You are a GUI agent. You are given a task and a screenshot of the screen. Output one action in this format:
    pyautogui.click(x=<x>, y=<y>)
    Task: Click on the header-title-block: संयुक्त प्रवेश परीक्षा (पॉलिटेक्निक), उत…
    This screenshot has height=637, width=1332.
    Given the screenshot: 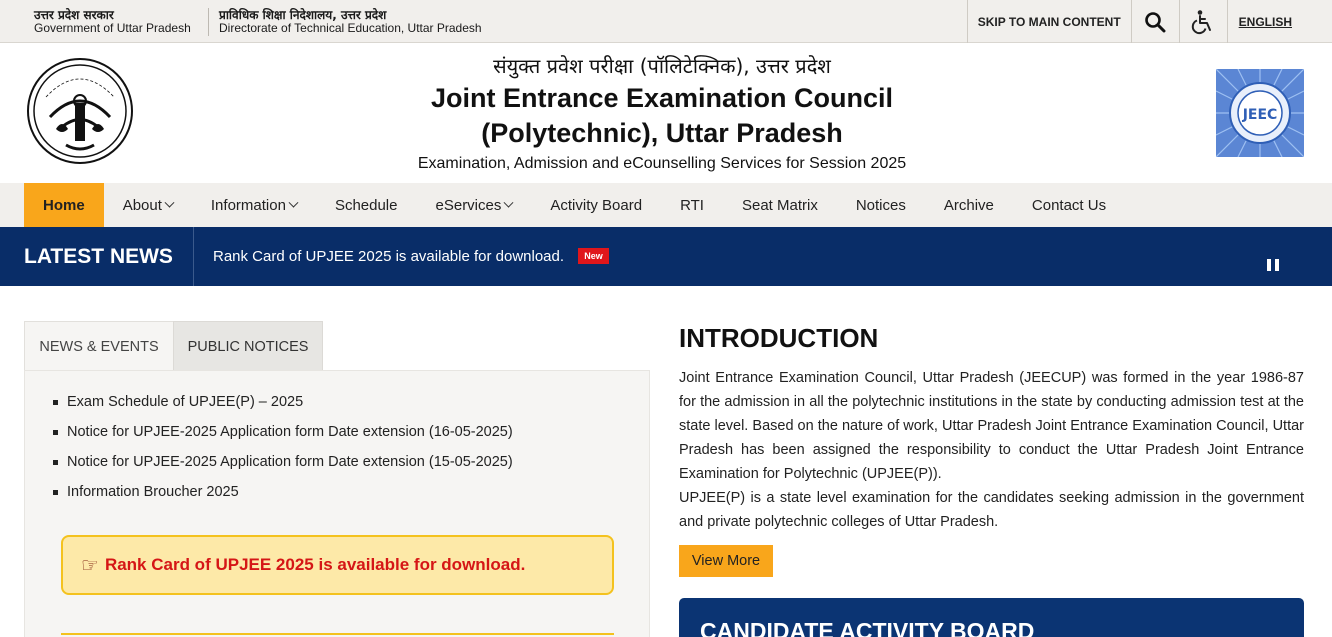 What is the action you would take?
    pyautogui.click(x=662, y=114)
    